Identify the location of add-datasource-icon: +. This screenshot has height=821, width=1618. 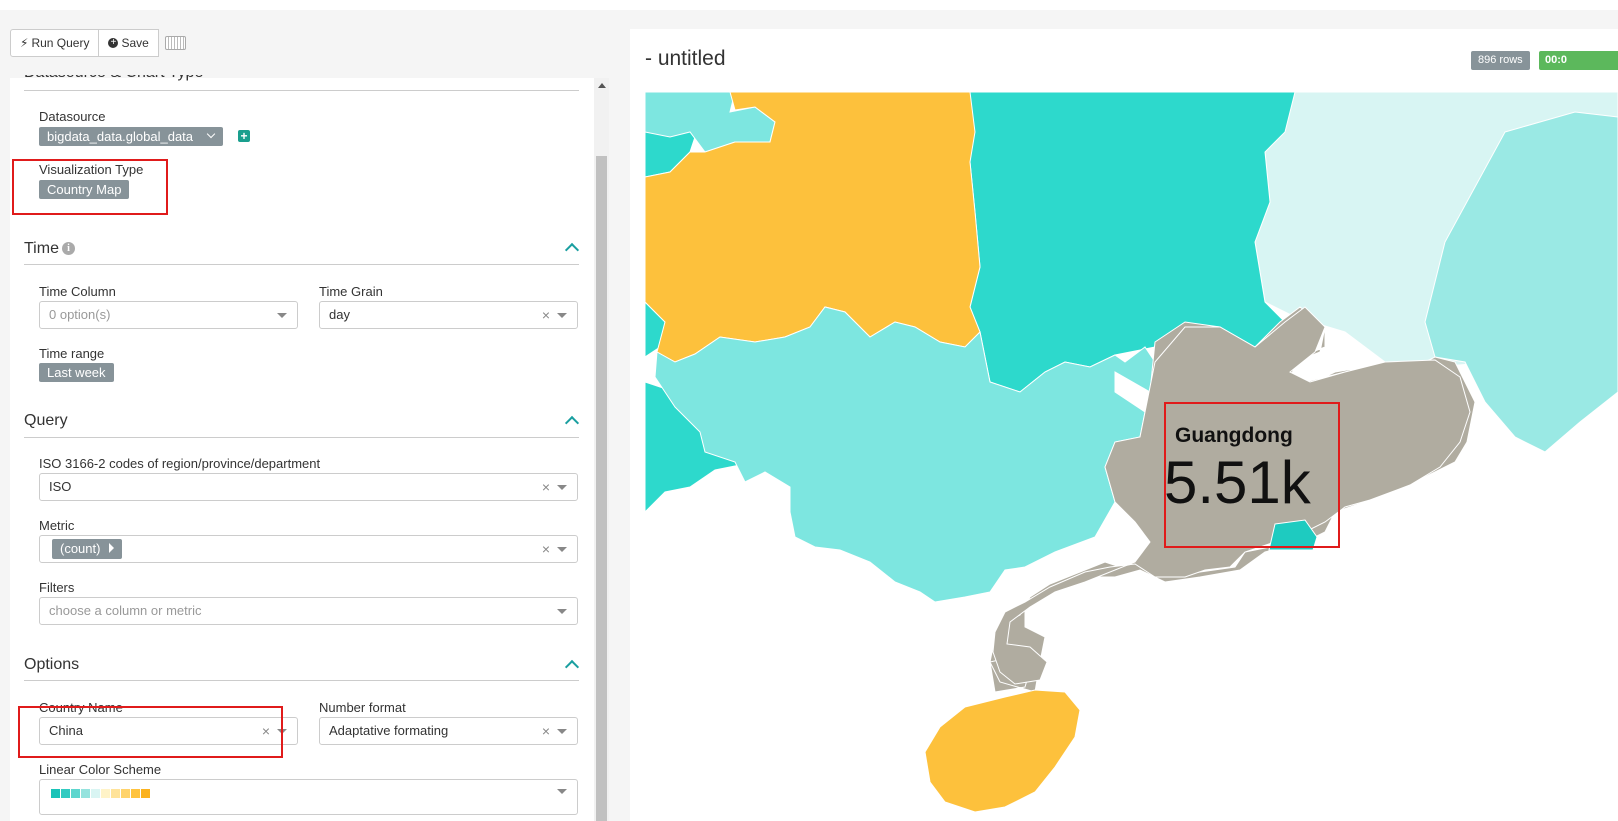
(244, 136).